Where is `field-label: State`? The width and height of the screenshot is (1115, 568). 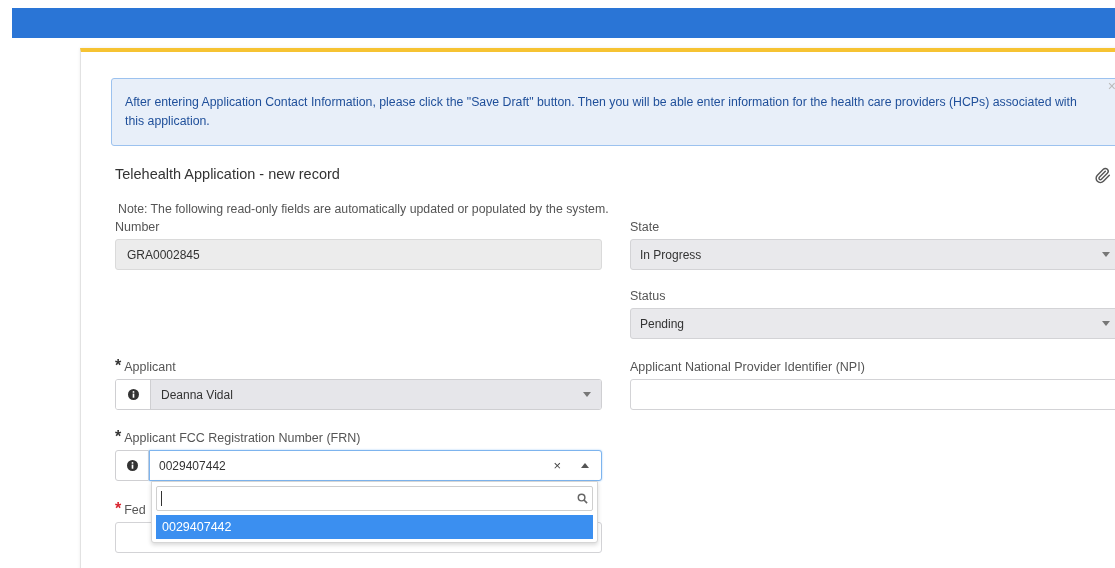 field-label: State is located at coordinates (645, 227).